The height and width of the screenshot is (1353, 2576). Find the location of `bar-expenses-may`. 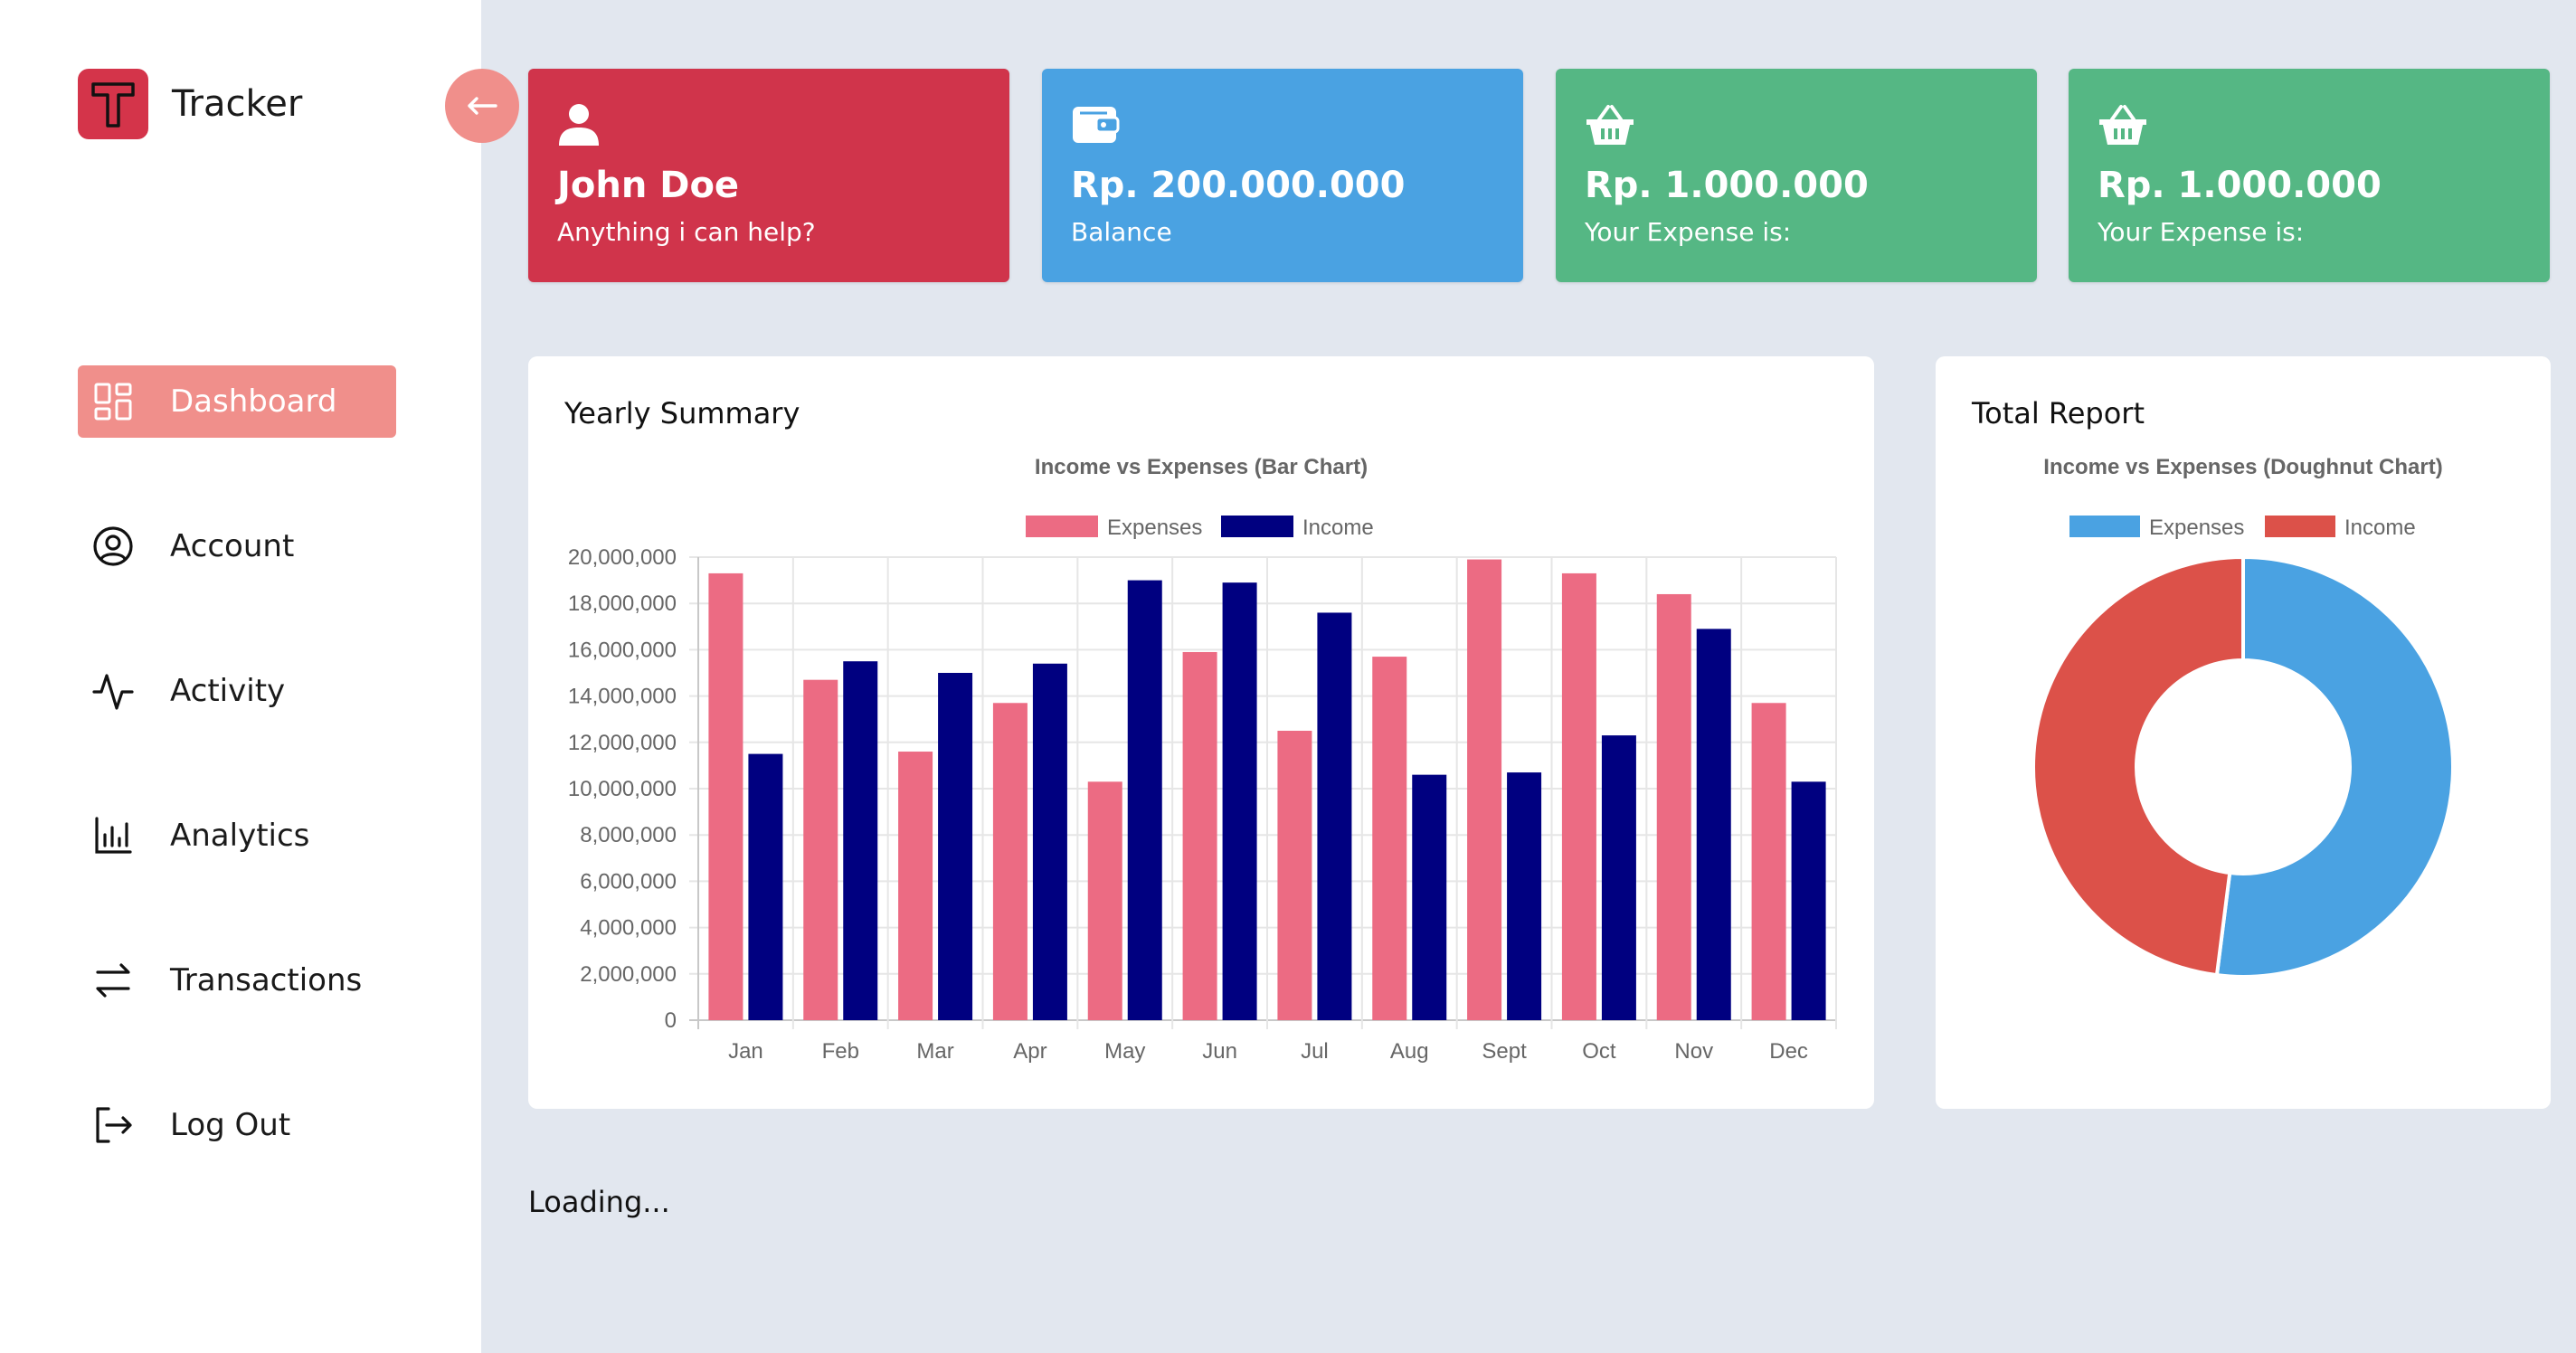

bar-expenses-may is located at coordinates (1104, 901).